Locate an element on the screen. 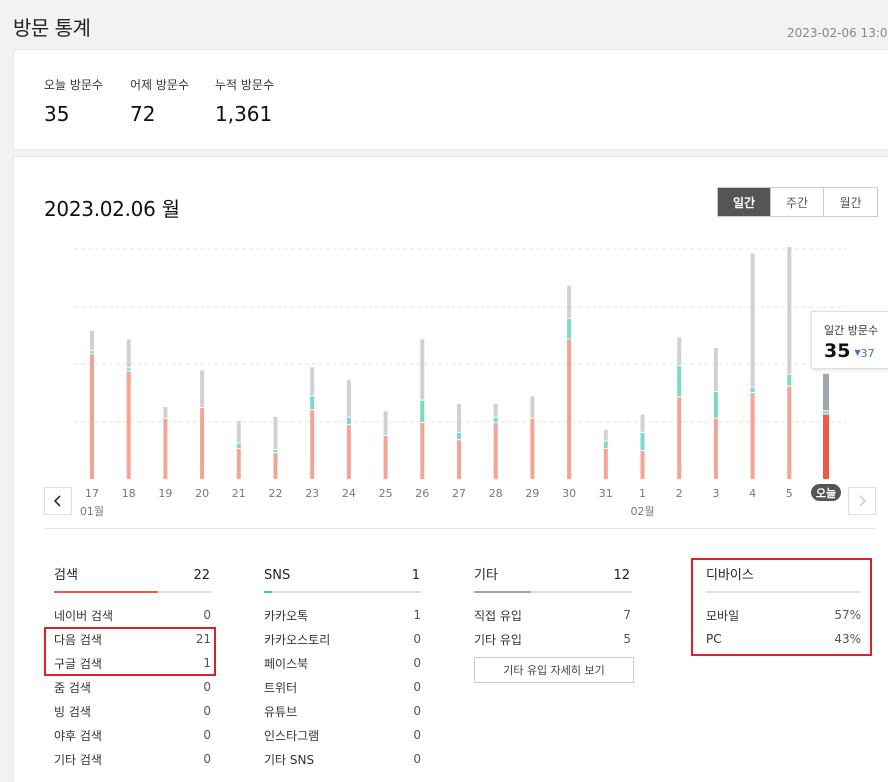 The width and height of the screenshot is (888, 782). other-detail-button: 기타 유입 자세히 보기 is located at coordinates (554, 670).